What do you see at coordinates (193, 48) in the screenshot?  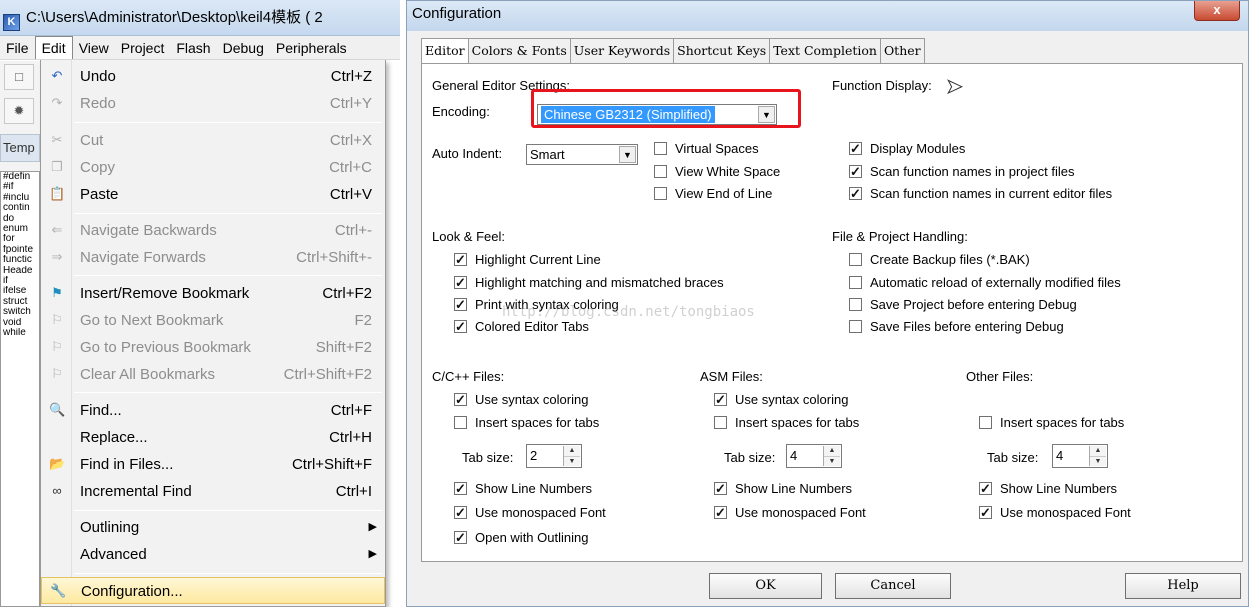 I see `menu-flash: Flash` at bounding box center [193, 48].